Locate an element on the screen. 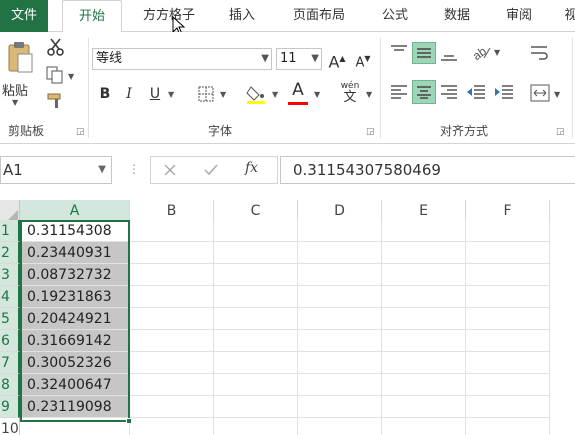  copy-dropdown-arrow: ▼ is located at coordinates (71, 76).